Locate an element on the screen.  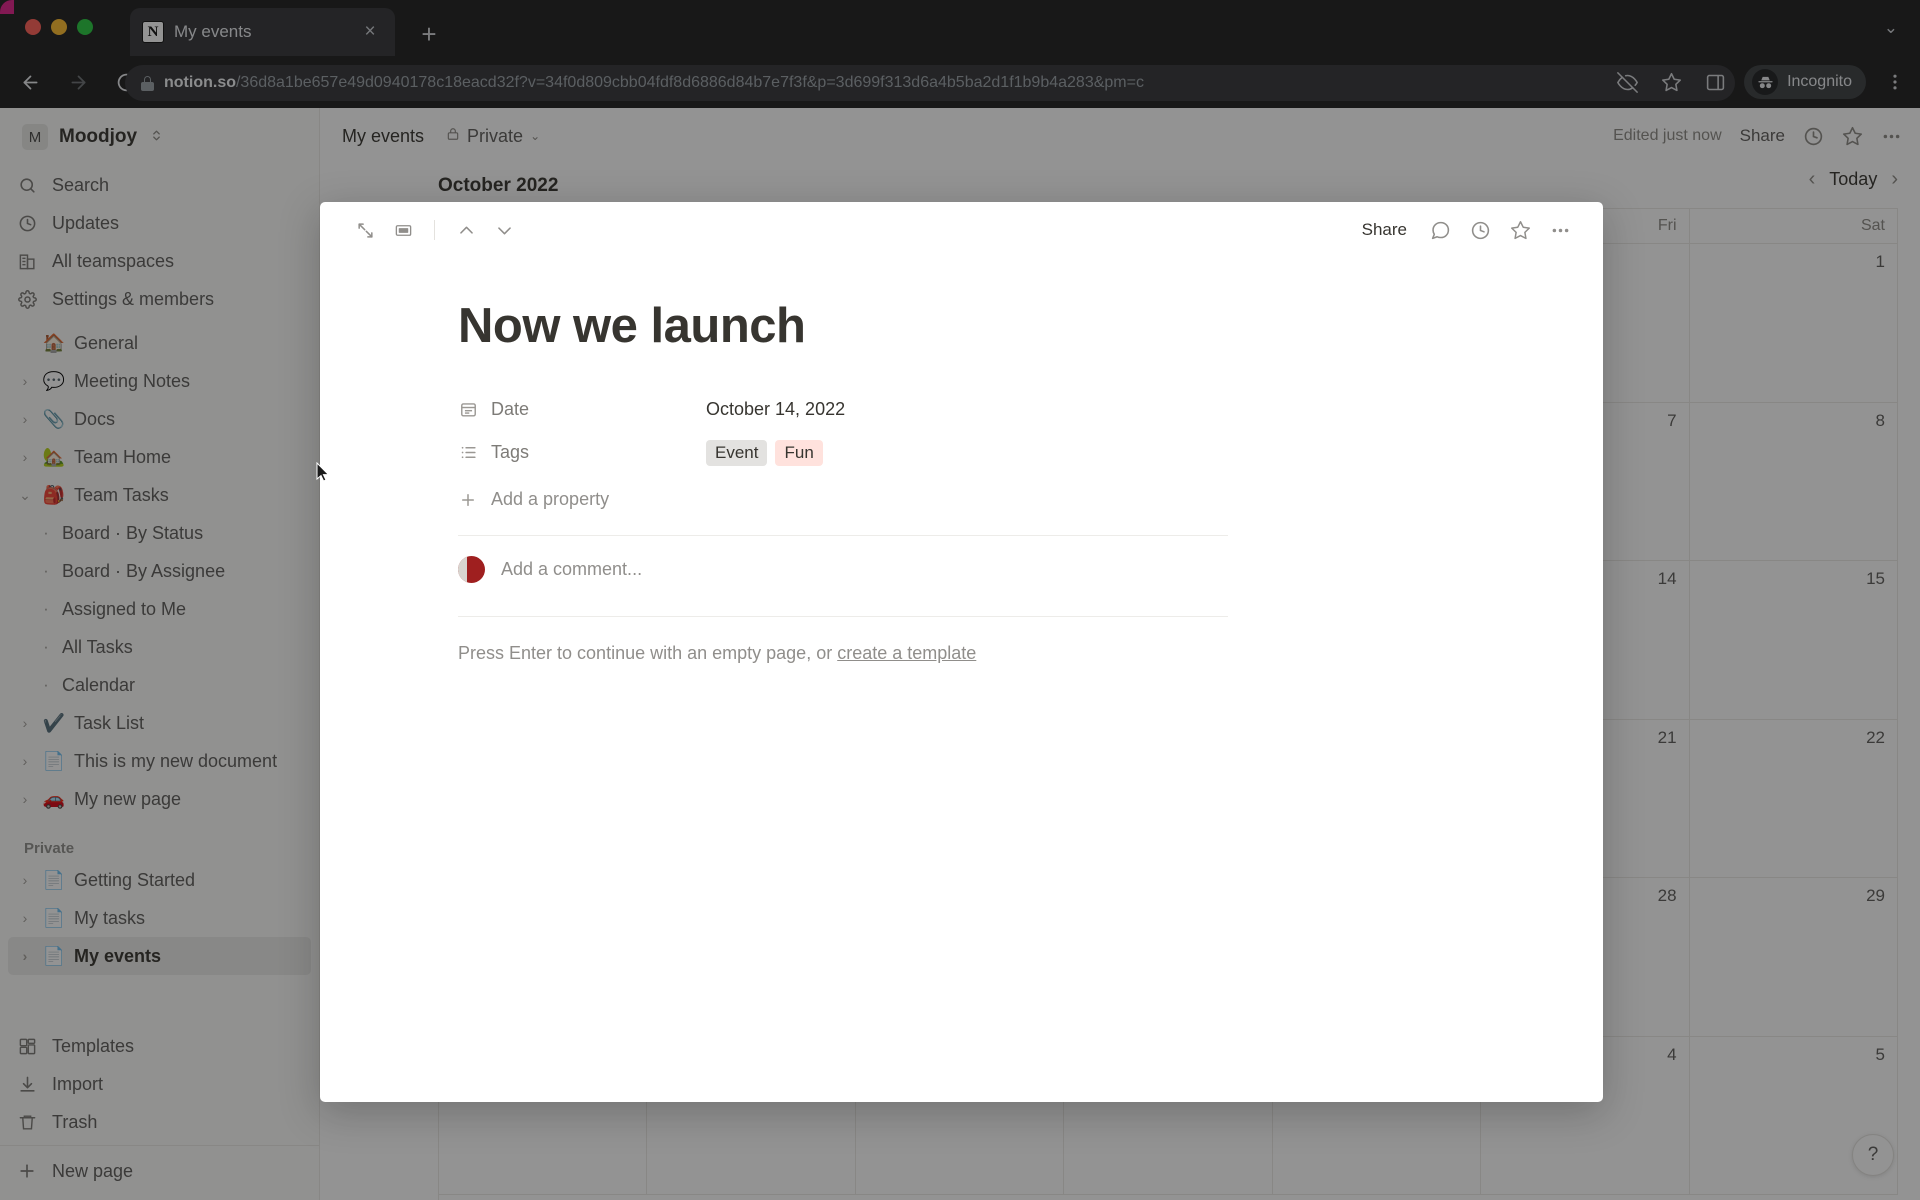
page-title: Now we launch is located at coordinates (928, 326).